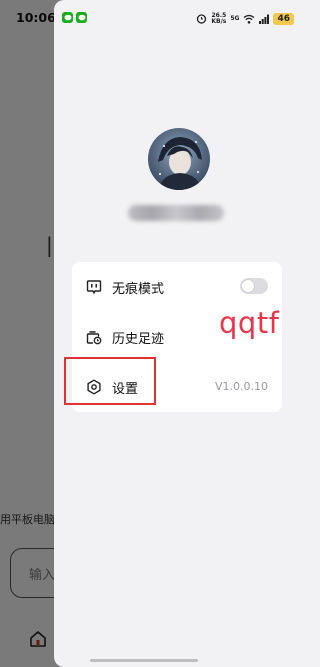 The width and height of the screenshot is (320, 667). Describe the element at coordinates (177, 287) in the screenshot. I see `menu-item-incognito: 无痕模式` at that location.